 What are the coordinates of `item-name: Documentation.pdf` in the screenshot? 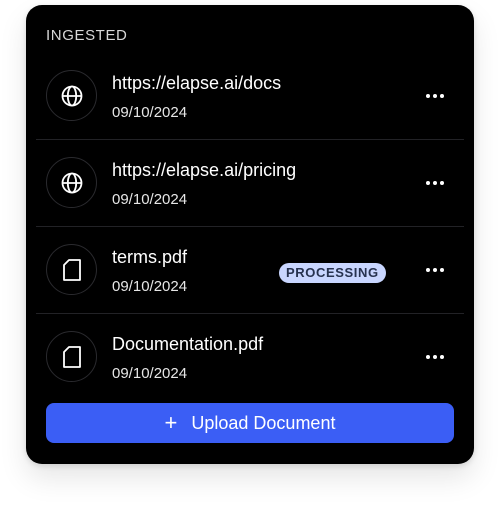 It's located at (188, 344).